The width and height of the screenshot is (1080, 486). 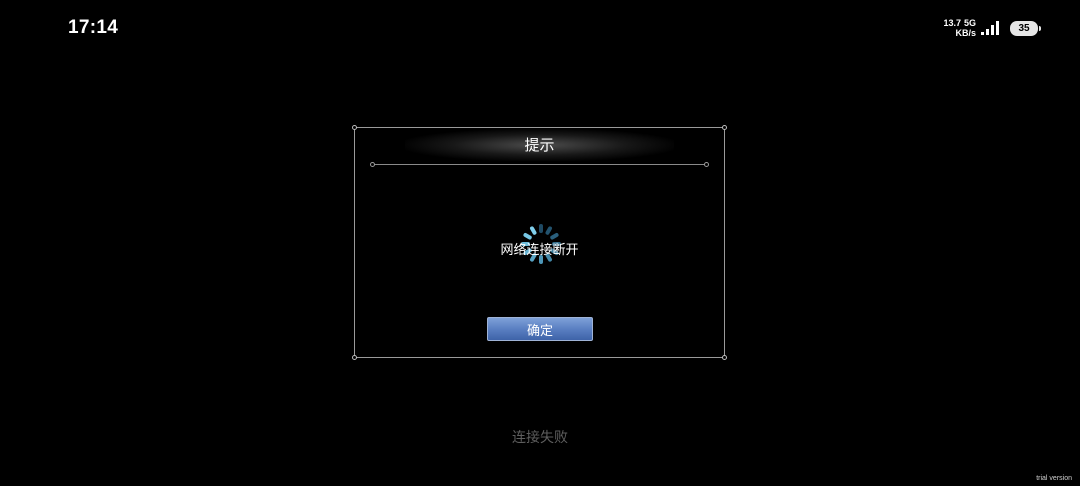 I want to click on network-type: 5G, so click(x=969, y=23).